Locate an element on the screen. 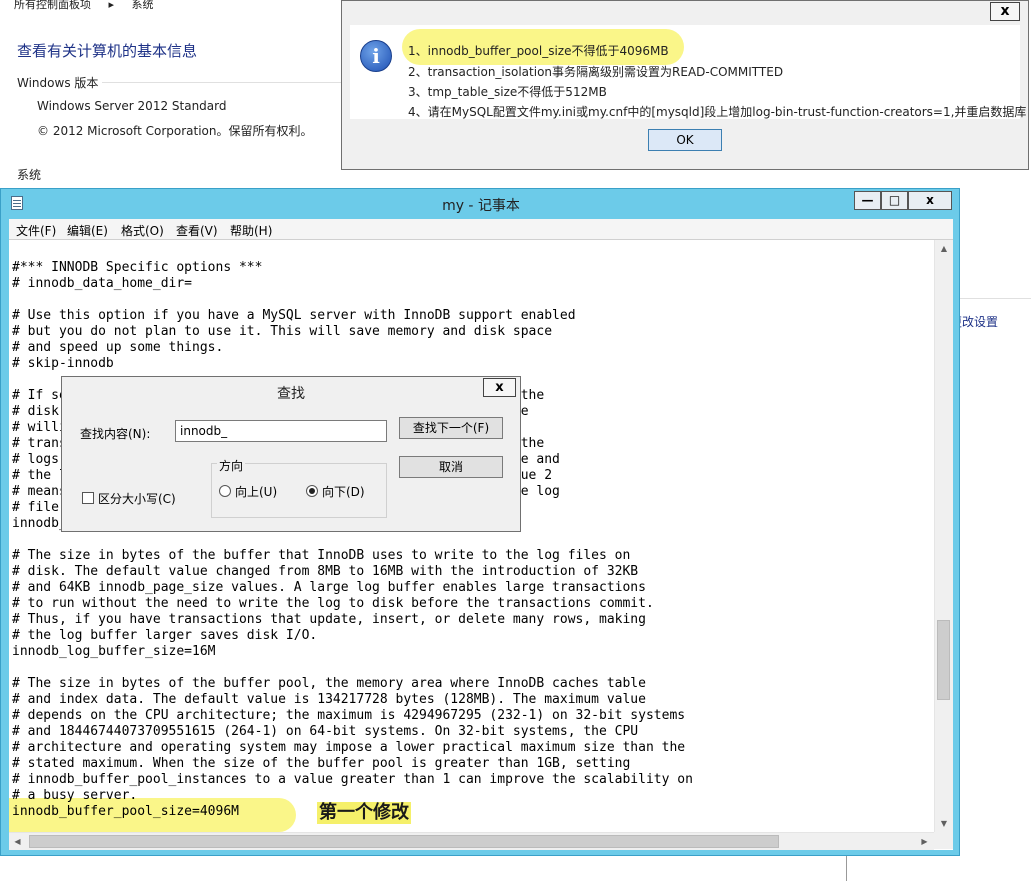 This screenshot has width=1031, height=881. menu-edit: 编辑(E) is located at coordinates (87, 230).